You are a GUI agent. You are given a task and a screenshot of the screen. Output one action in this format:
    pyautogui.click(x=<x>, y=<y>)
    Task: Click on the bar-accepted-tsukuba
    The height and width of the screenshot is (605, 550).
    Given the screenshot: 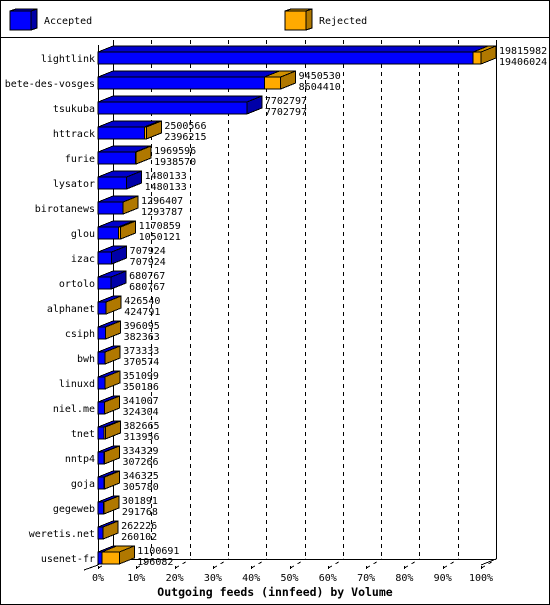 What is the action you would take?
    pyautogui.click(x=172, y=108)
    